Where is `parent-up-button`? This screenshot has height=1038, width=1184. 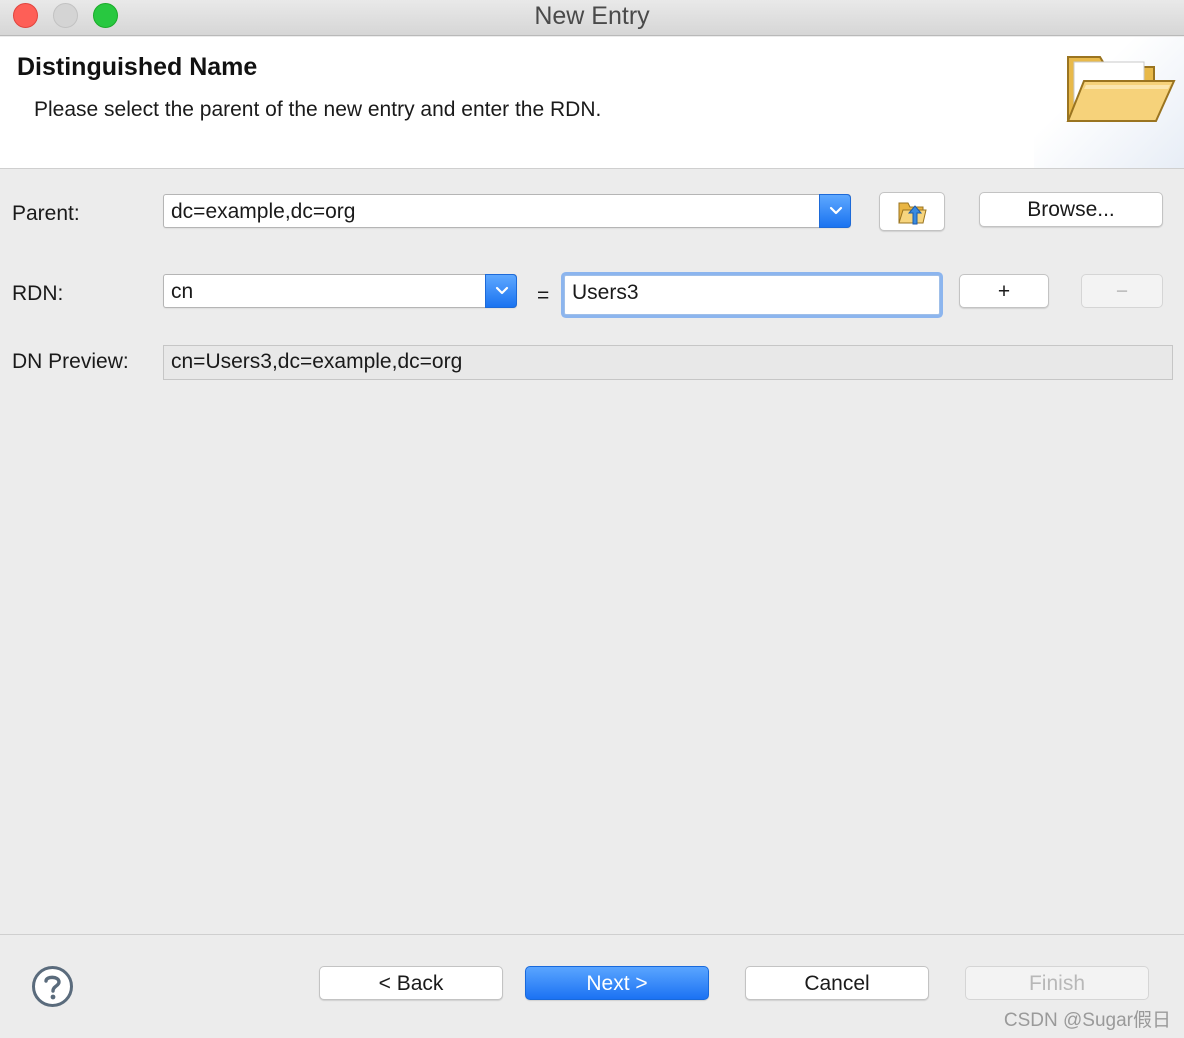 parent-up-button is located at coordinates (912, 211).